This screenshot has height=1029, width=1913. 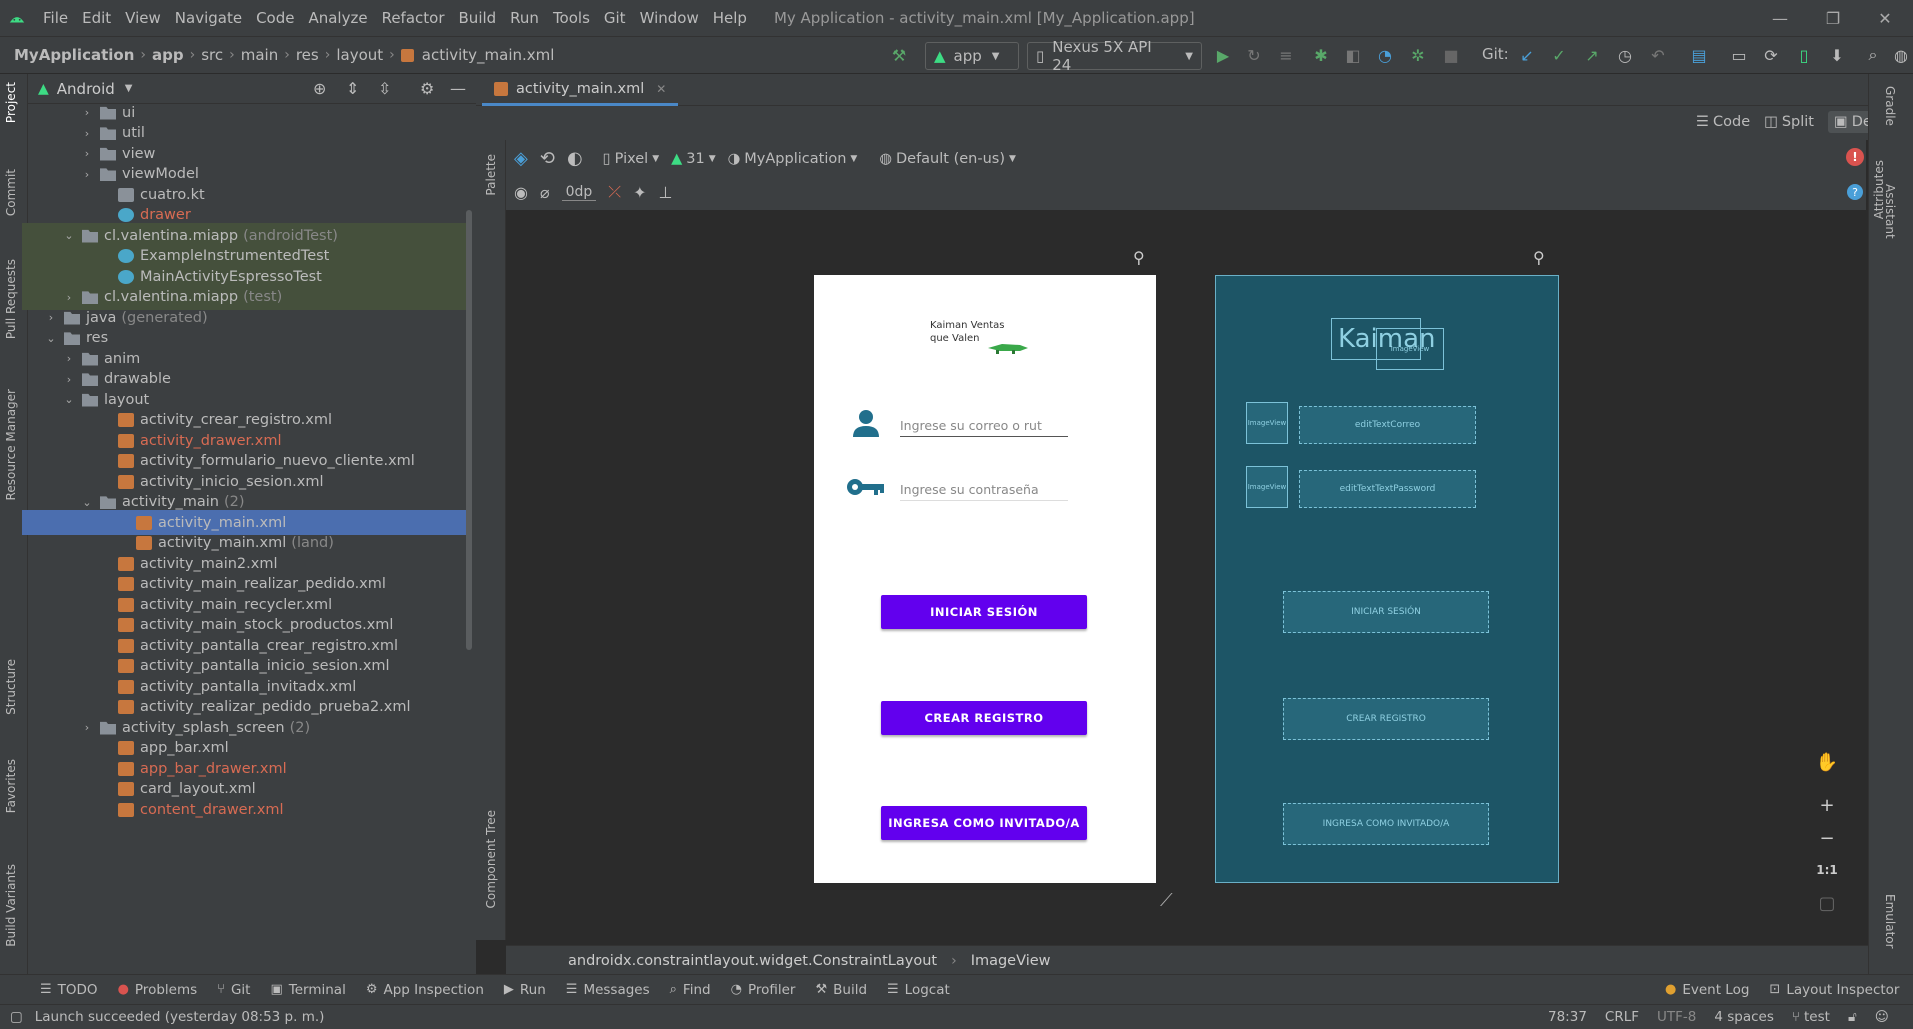 What do you see at coordinates (1855, 192) in the screenshot?
I see `help-icon: ?` at bounding box center [1855, 192].